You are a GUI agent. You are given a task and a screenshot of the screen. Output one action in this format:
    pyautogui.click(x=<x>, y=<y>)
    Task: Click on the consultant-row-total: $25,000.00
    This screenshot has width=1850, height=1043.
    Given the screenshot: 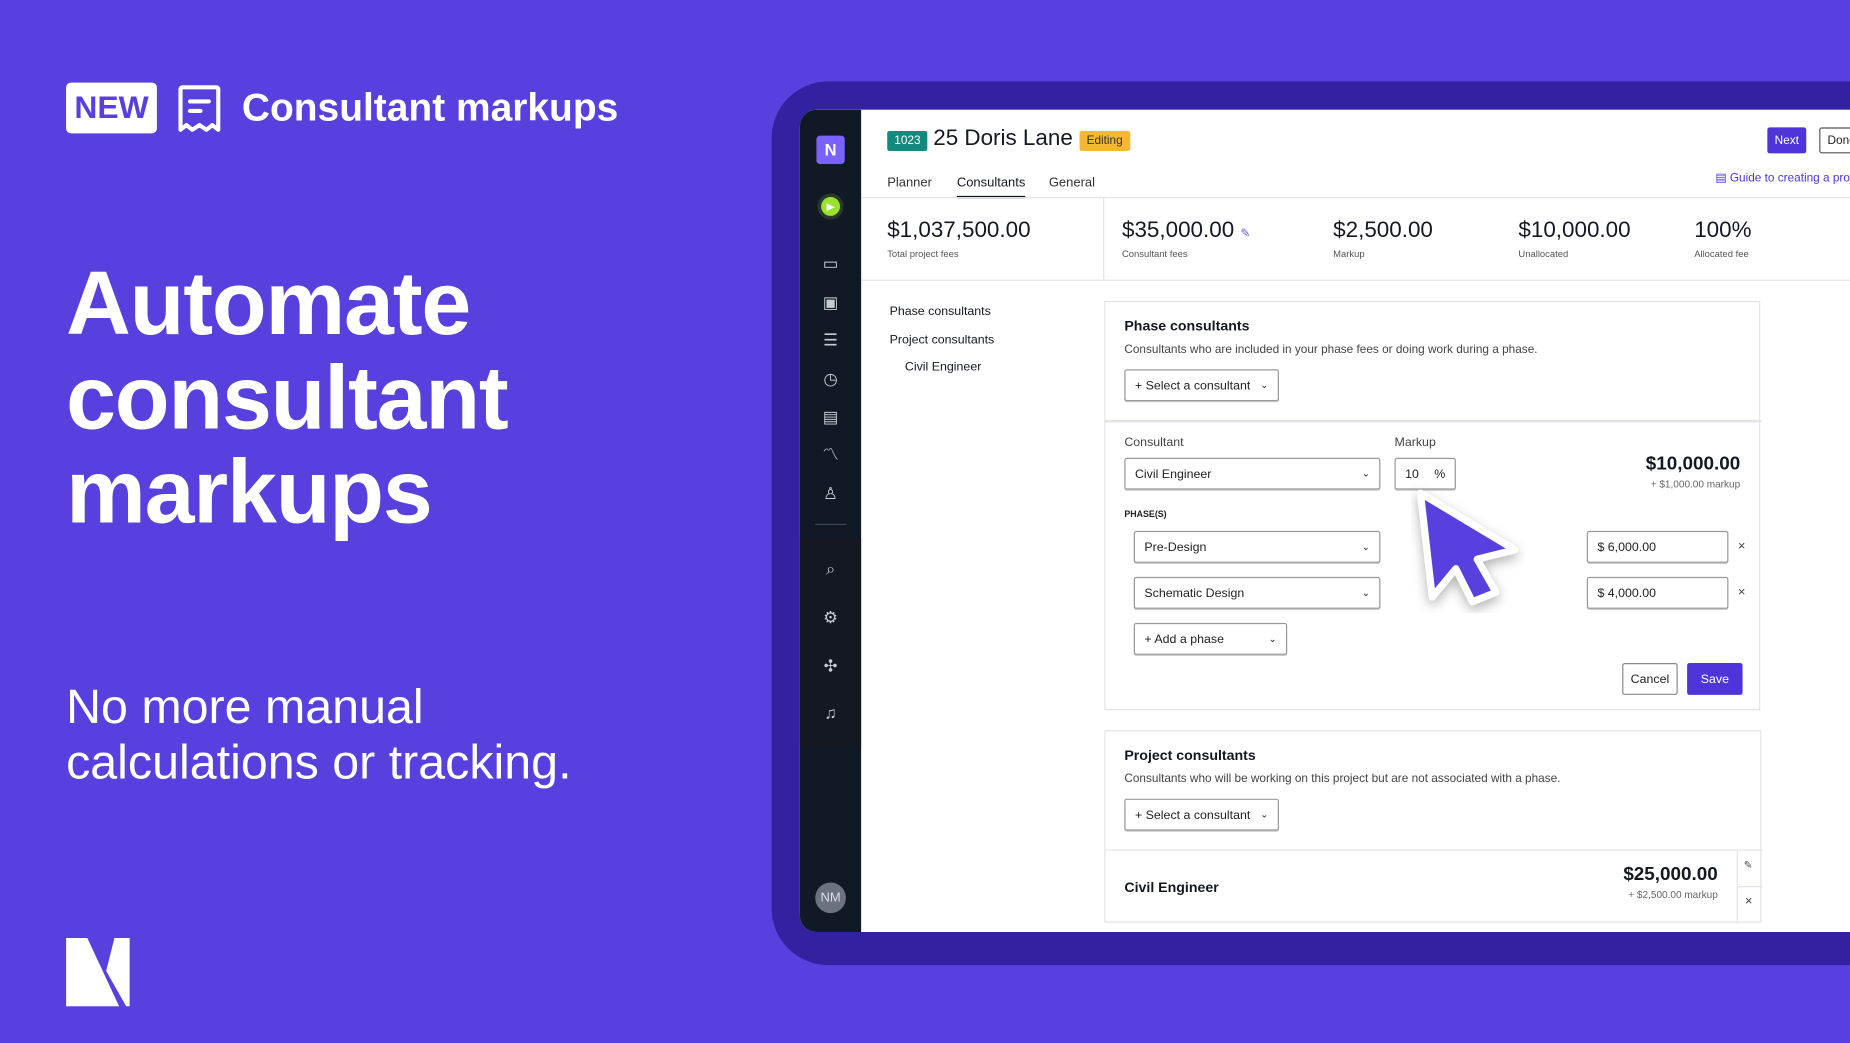 What is the action you would take?
    pyautogui.click(x=1670, y=874)
    